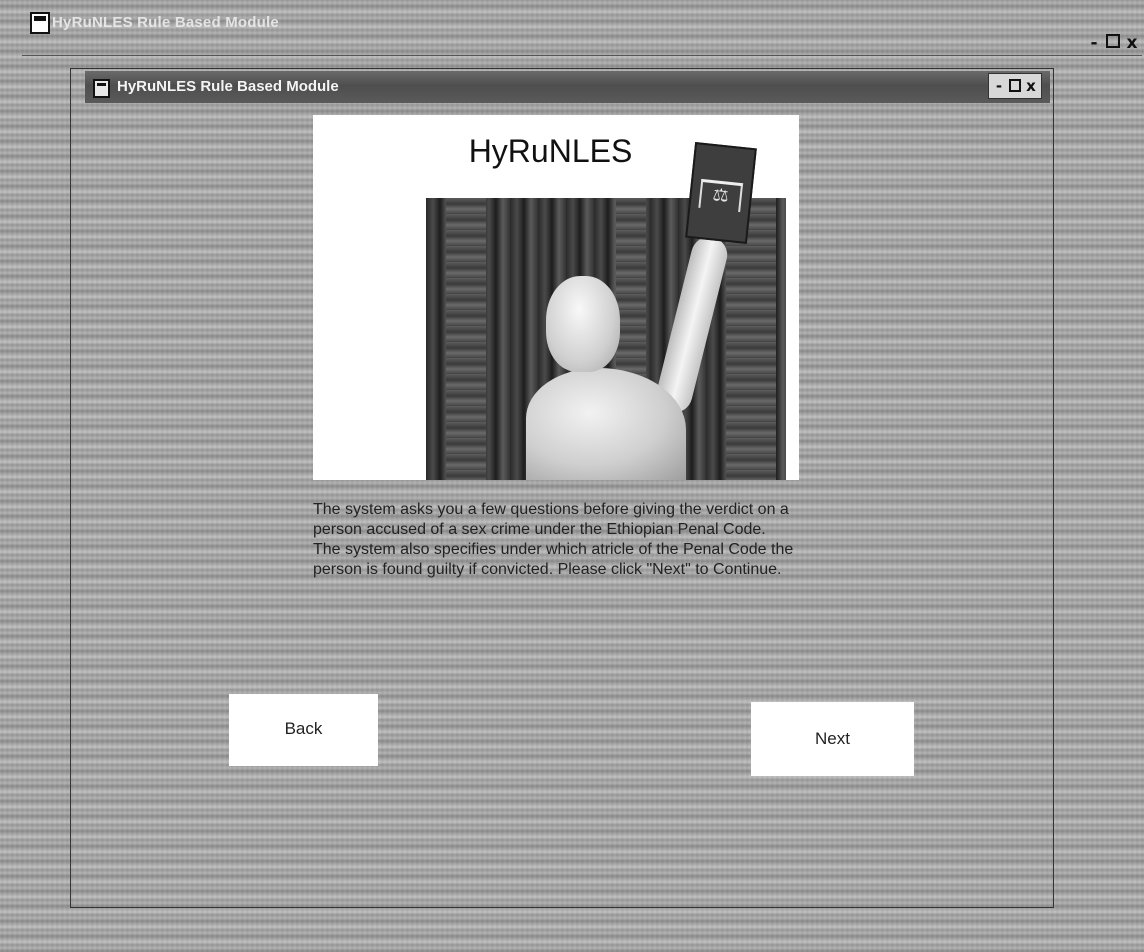  I want to click on inner-window-title: HyRuNLES Rule Based Module, so click(228, 86).